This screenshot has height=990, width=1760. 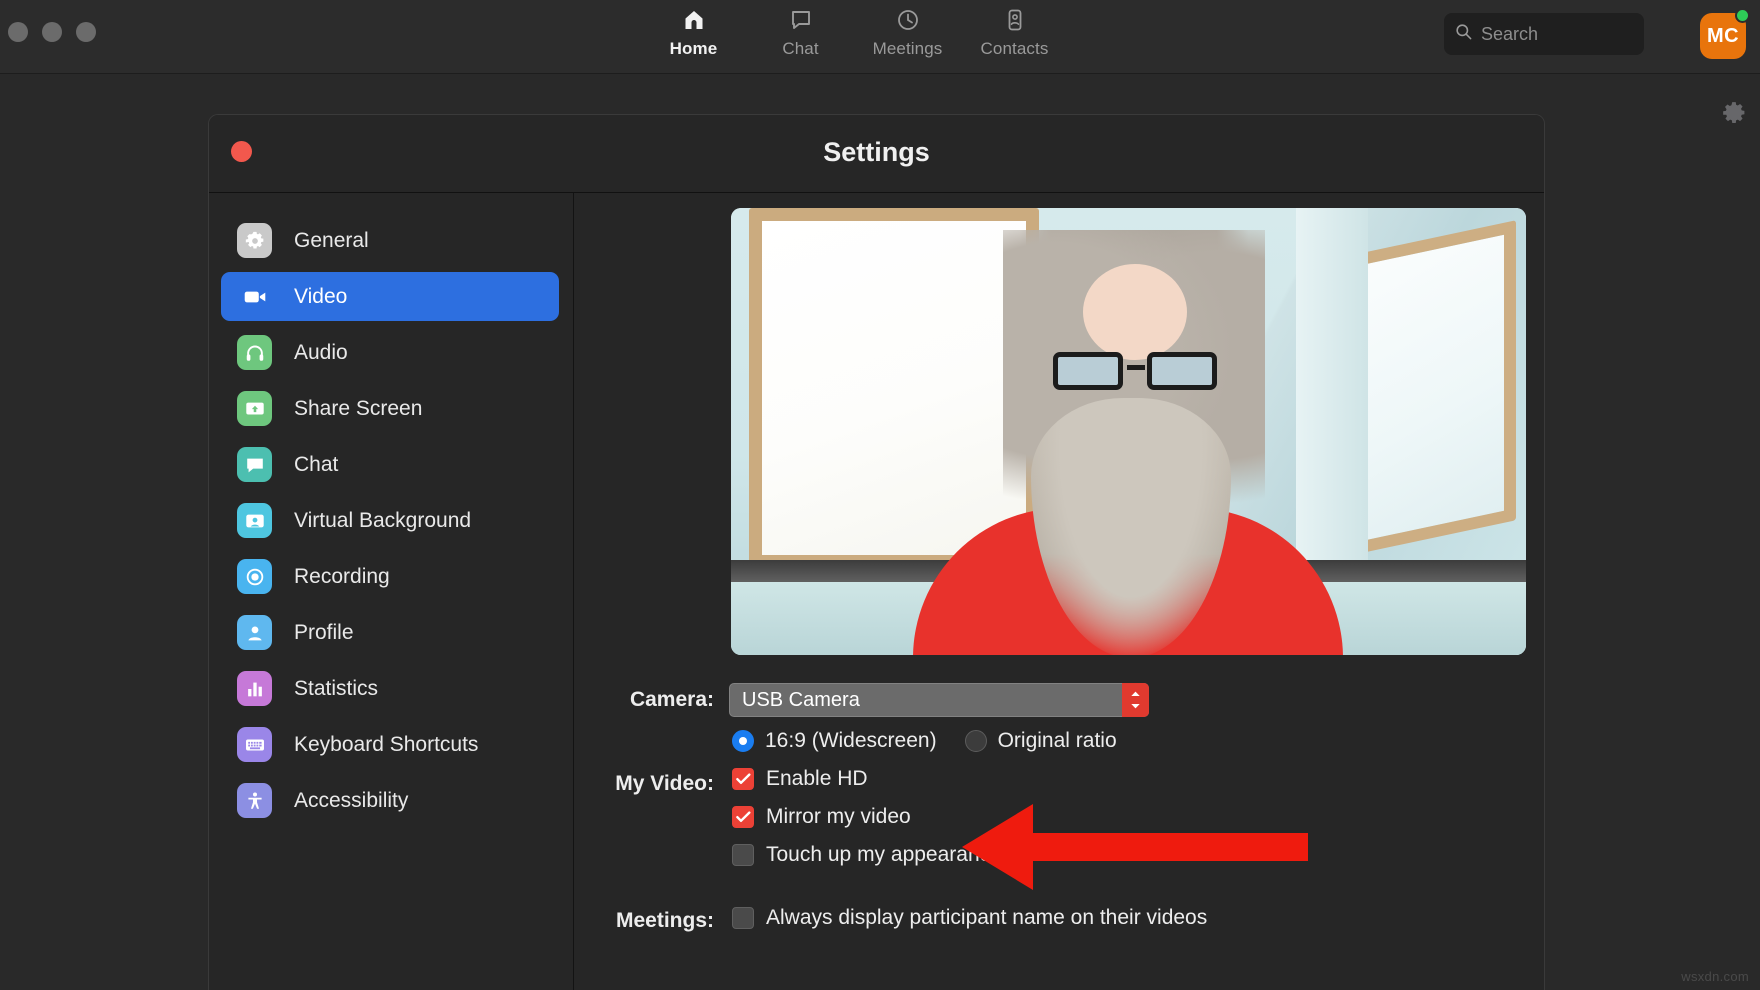 I want to click on window-traffic-lights, so click(x=52, y=32).